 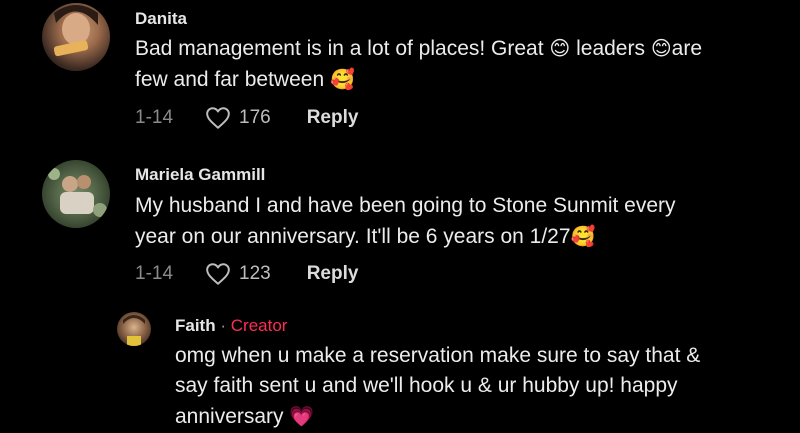 I want to click on comment-meta: 1-14 176 Reply, so click(x=246, y=118).